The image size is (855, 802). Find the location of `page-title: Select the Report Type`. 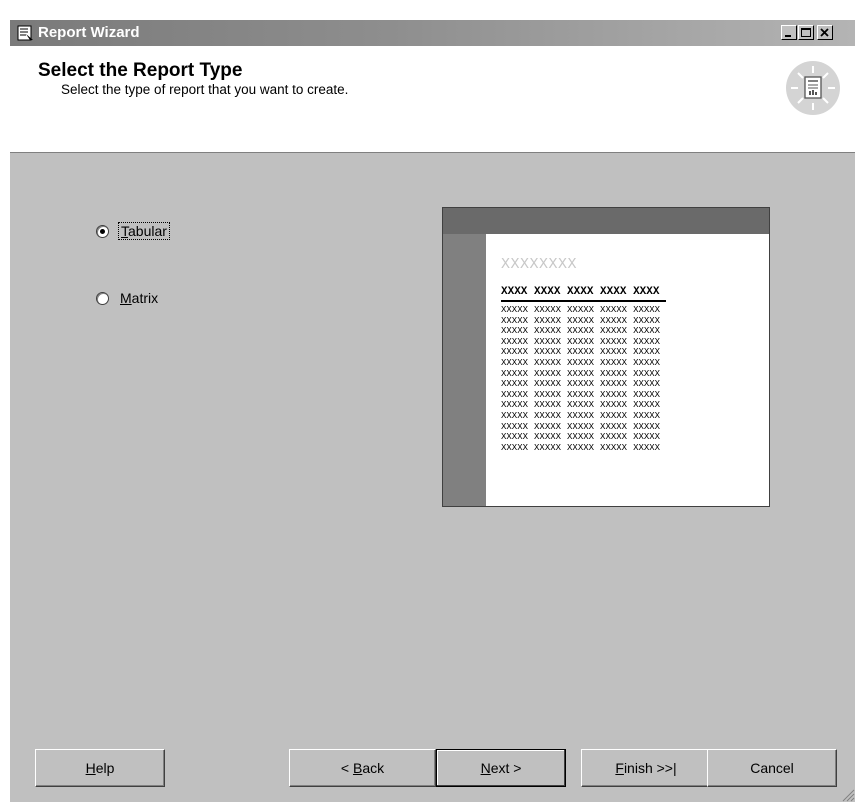

page-title: Select the Report Type is located at coordinates (140, 70).